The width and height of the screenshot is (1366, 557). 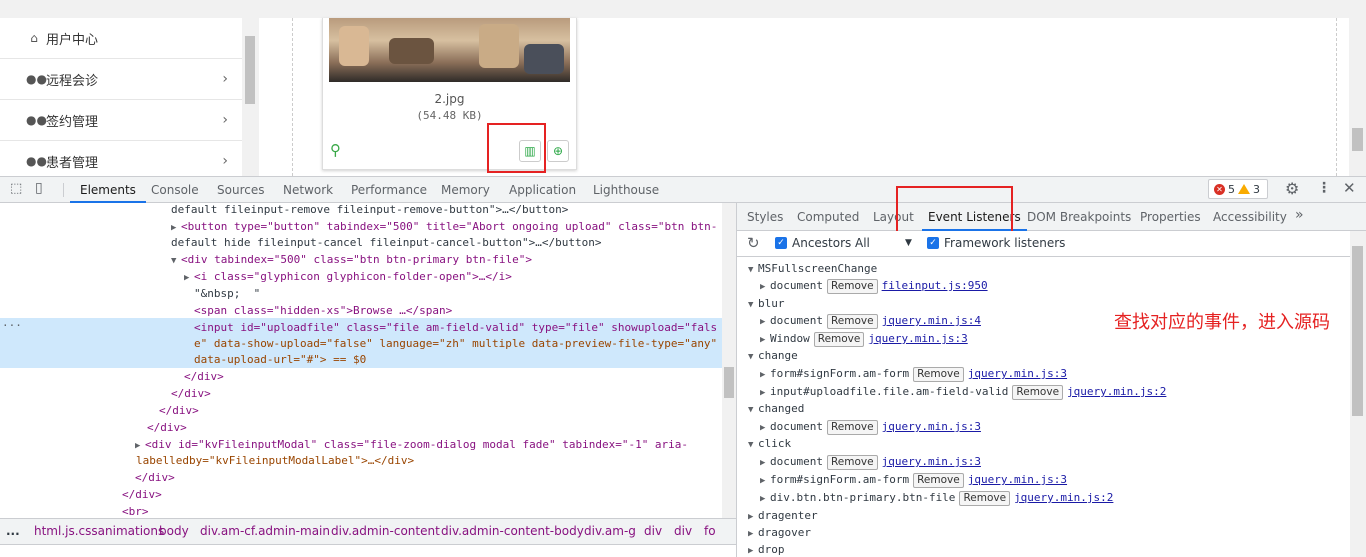 What do you see at coordinates (265, 531) in the screenshot?
I see `breadcrumb-item: div.am-cf.admin-main` at bounding box center [265, 531].